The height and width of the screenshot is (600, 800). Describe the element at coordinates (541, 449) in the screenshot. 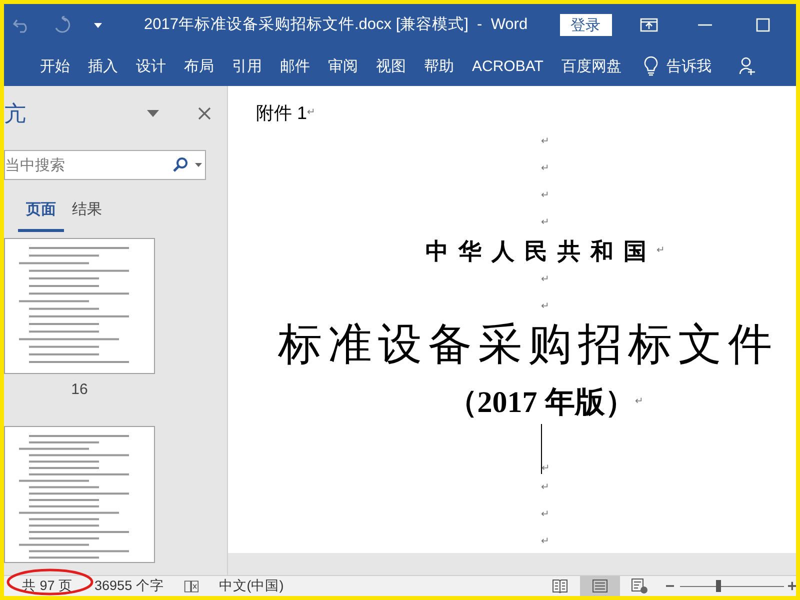

I see `text-cursor` at that location.